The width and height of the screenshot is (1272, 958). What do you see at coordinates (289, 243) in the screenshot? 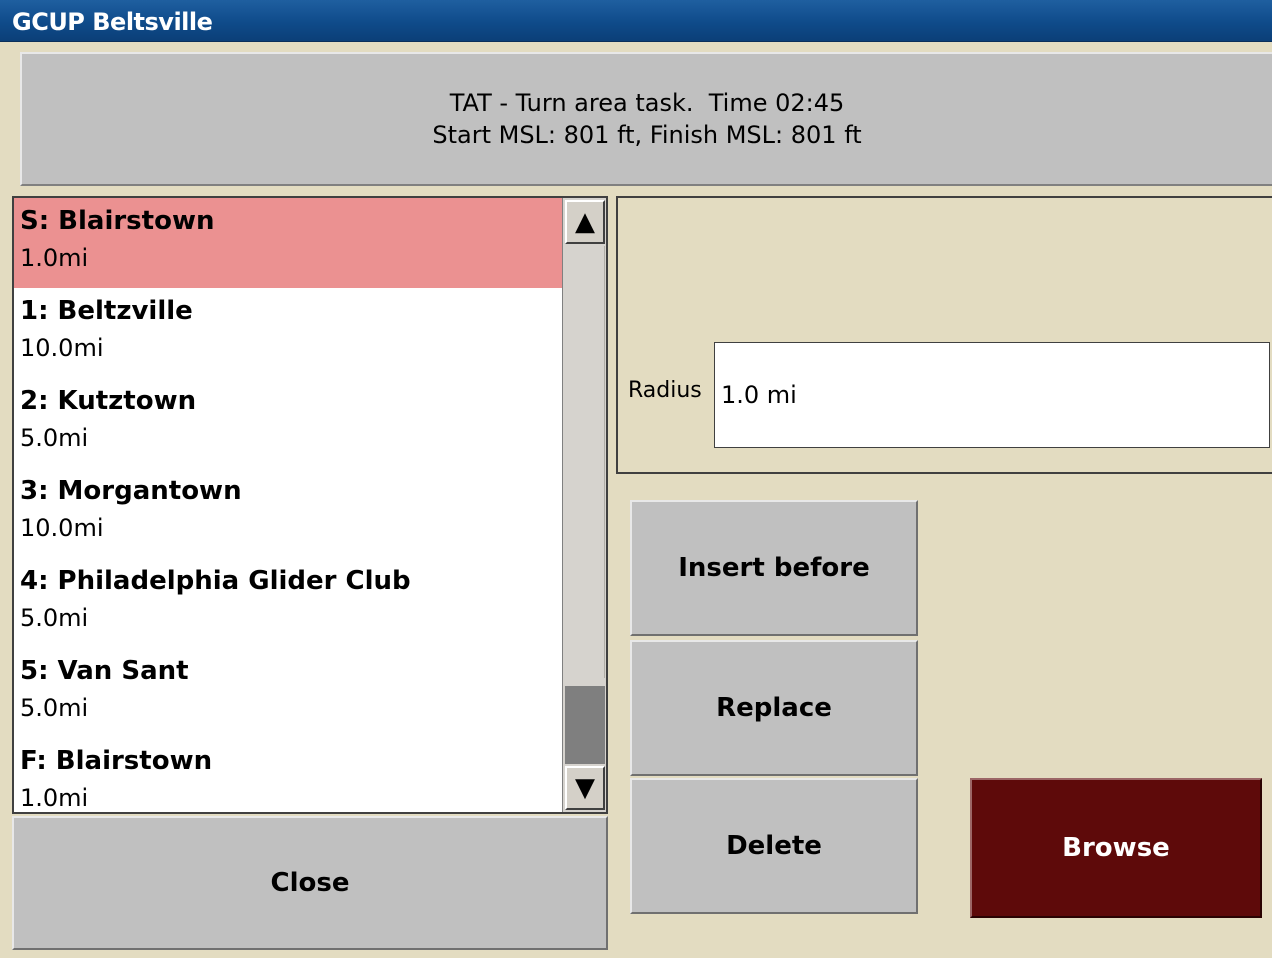
I see `list-item: S: Blairstown 1.0mi` at bounding box center [289, 243].